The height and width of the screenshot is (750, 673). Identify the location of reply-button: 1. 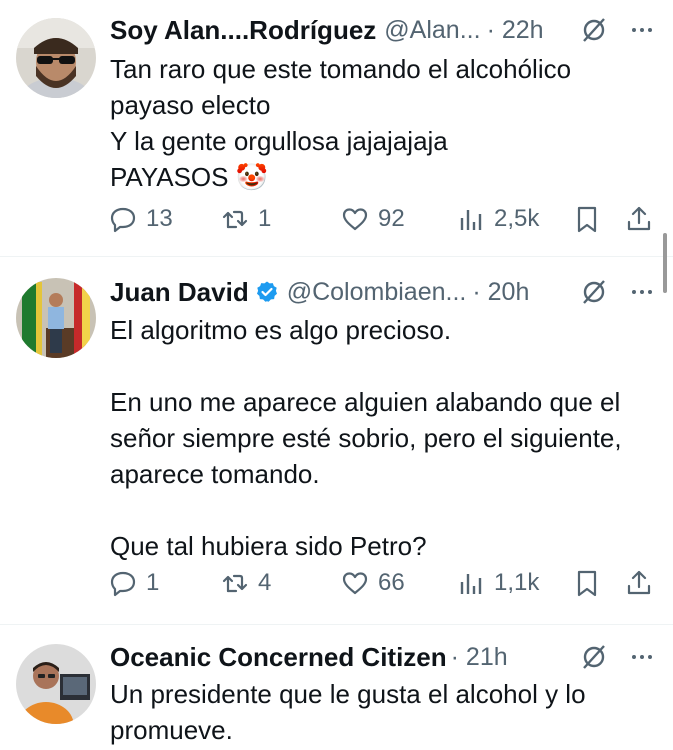
(133, 583).